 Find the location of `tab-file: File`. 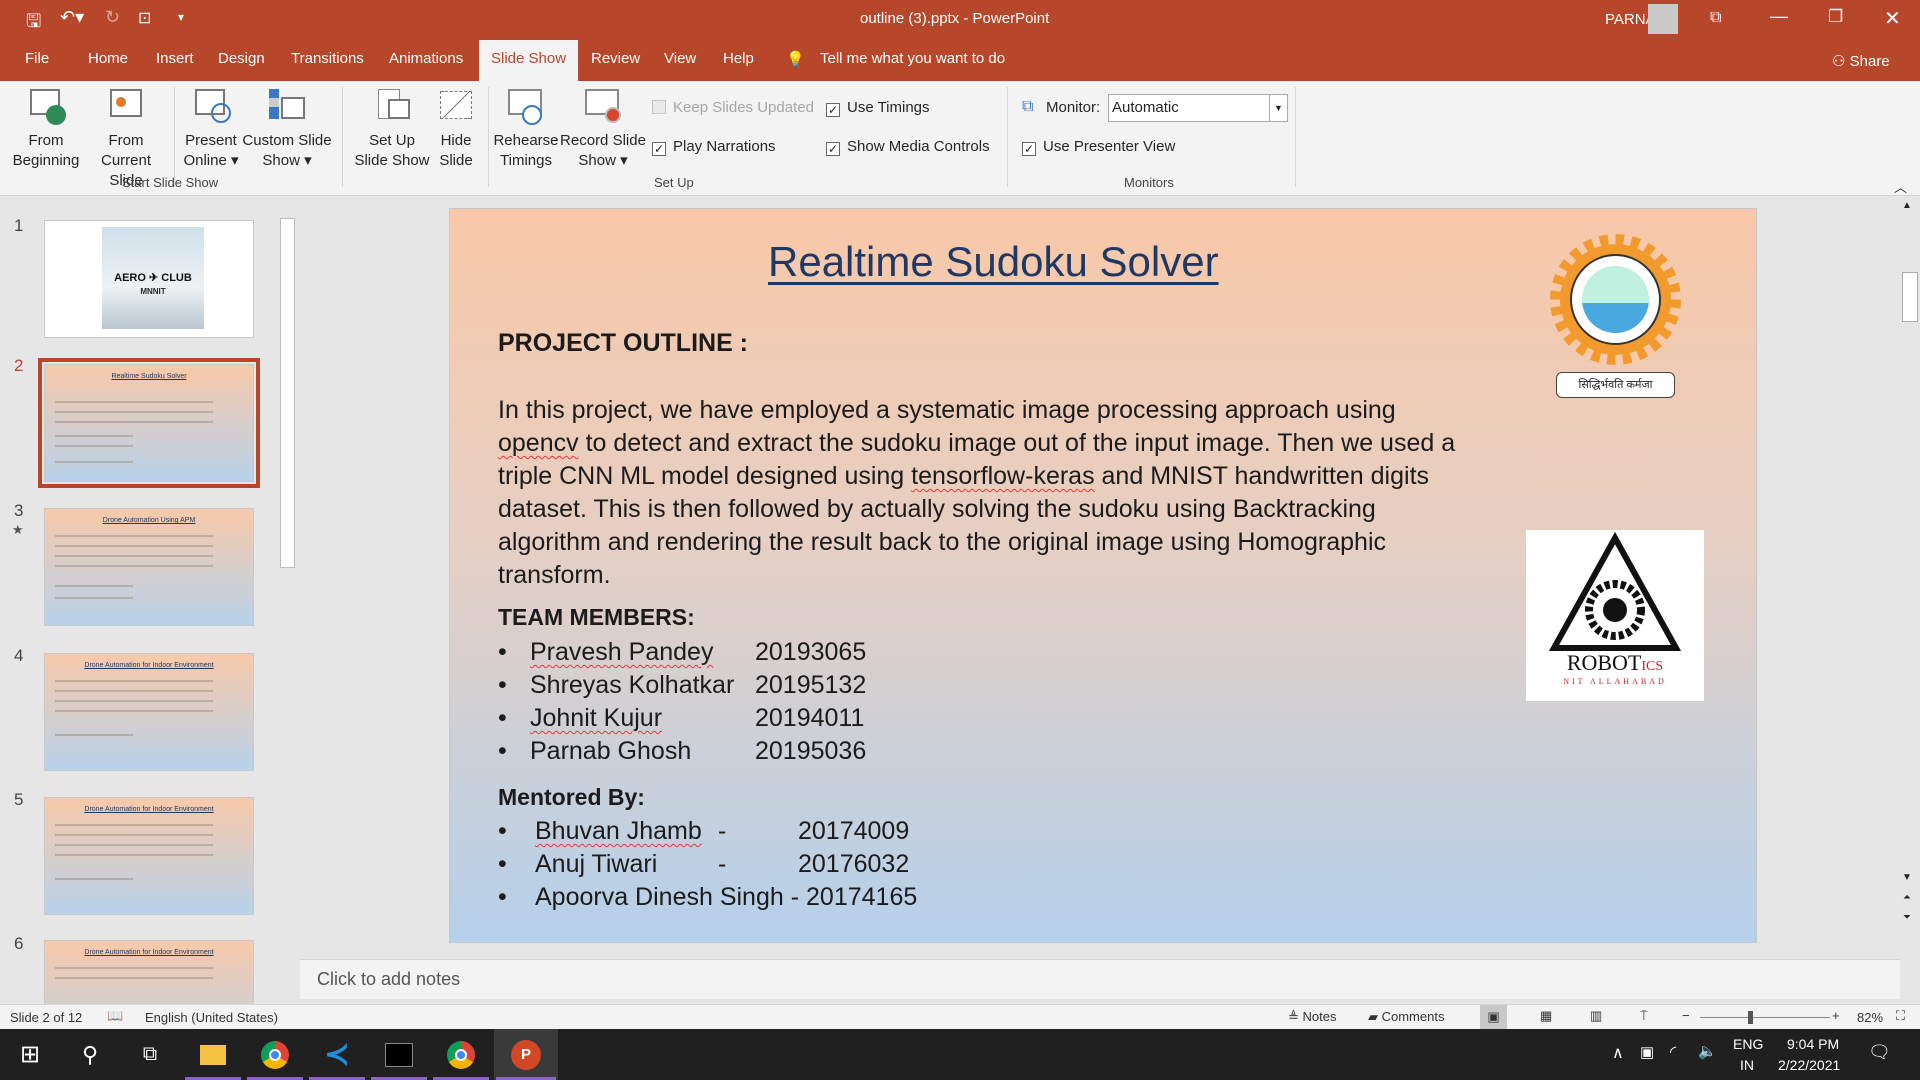

tab-file: File is located at coordinates (37, 58).